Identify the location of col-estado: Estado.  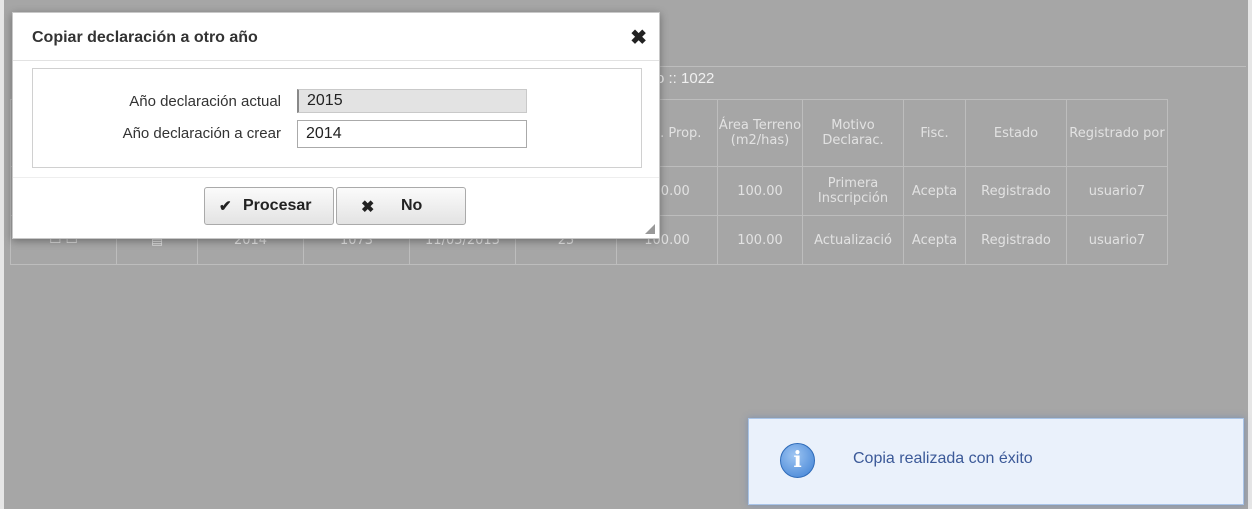
(1016, 133).